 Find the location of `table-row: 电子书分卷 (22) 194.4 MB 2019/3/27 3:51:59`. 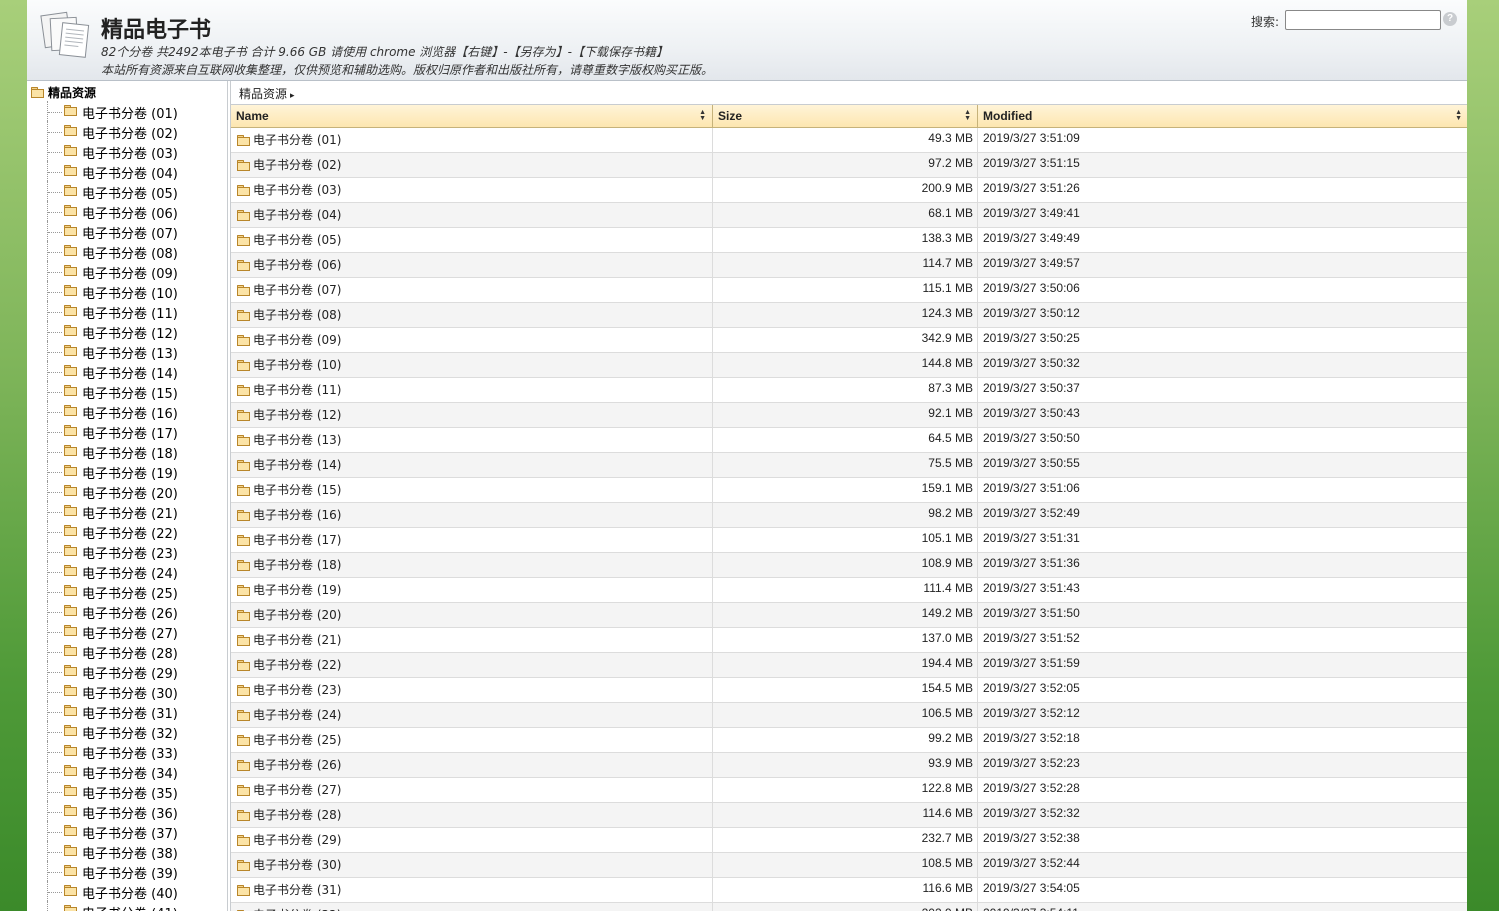

table-row: 电子书分卷 (22) 194.4 MB 2019/3/27 3:51:59 is located at coordinates (849, 665).